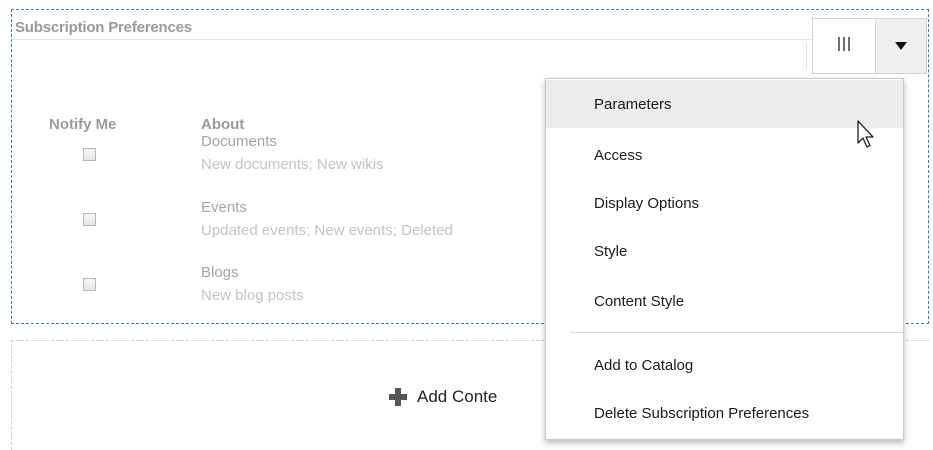 Image resolution: width=933 pixels, height=450 pixels. What do you see at coordinates (868, 136) in the screenshot?
I see `mouse-cursor-icon` at bounding box center [868, 136].